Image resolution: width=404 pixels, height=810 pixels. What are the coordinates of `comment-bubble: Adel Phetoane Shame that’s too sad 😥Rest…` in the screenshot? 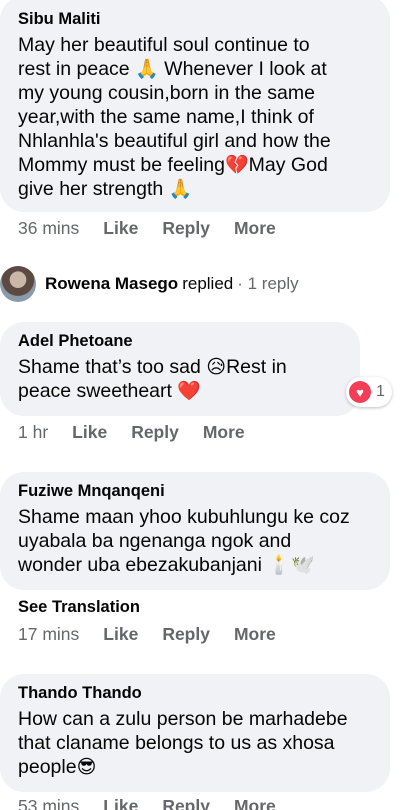 It's located at (180, 369).